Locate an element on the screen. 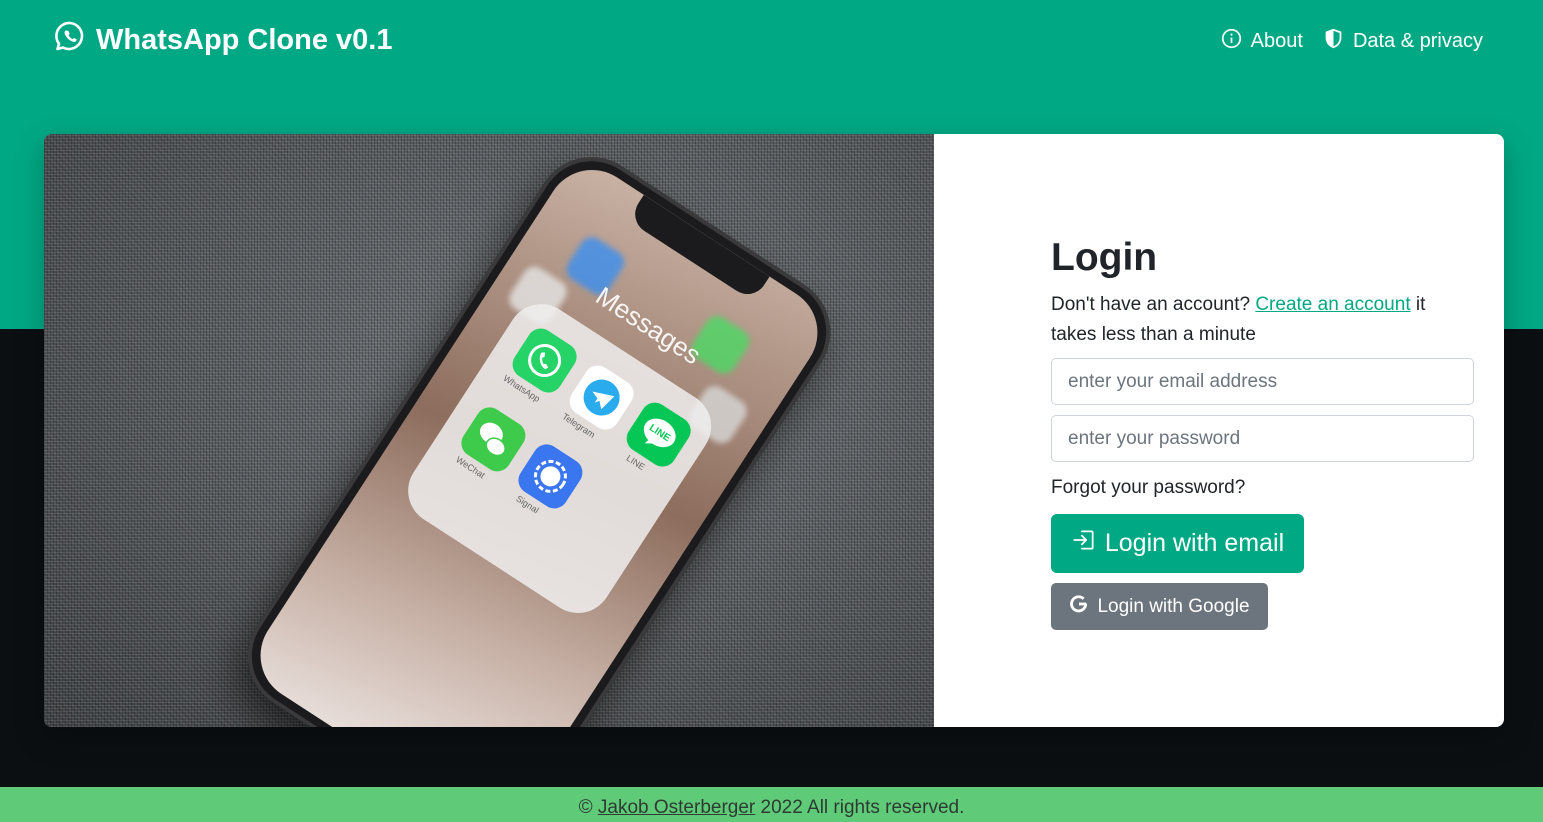 Image resolution: width=1543 pixels, height=822 pixels. nav-data-privacy-label: Data & privacy is located at coordinates (1417, 41).